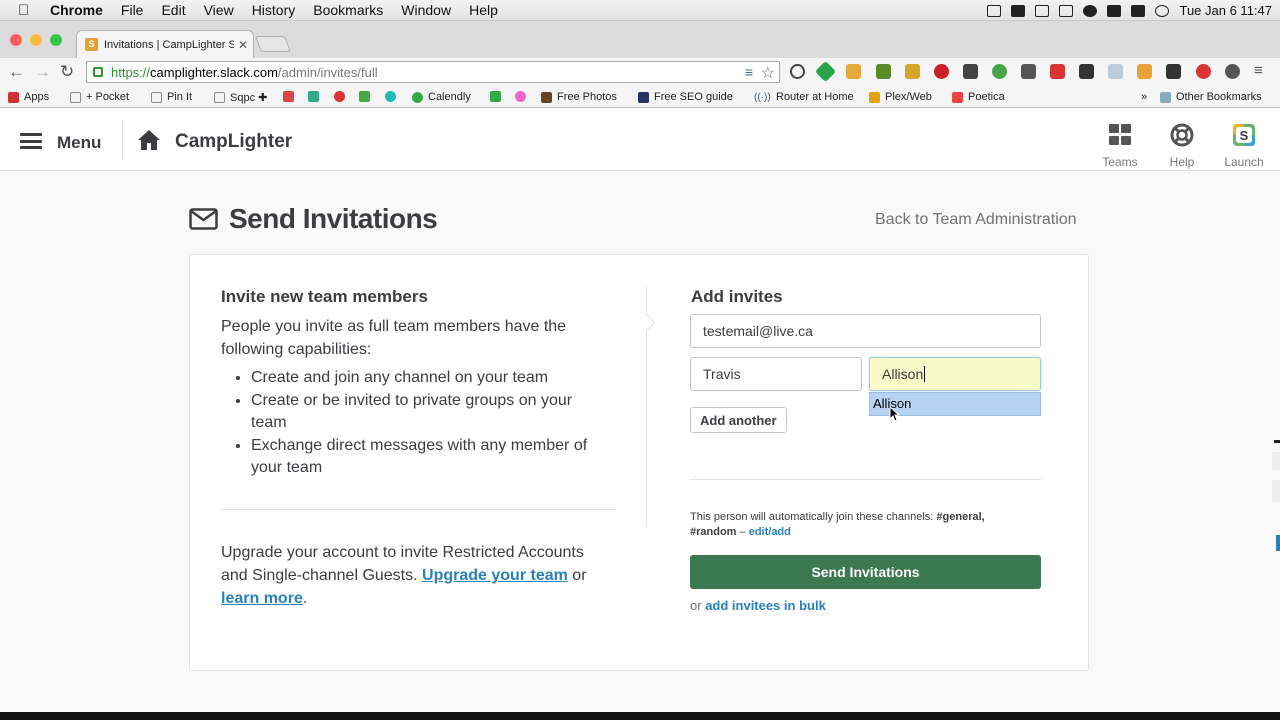 The image size is (1280, 720). I want to click on help-button: Help, so click(1182, 146).